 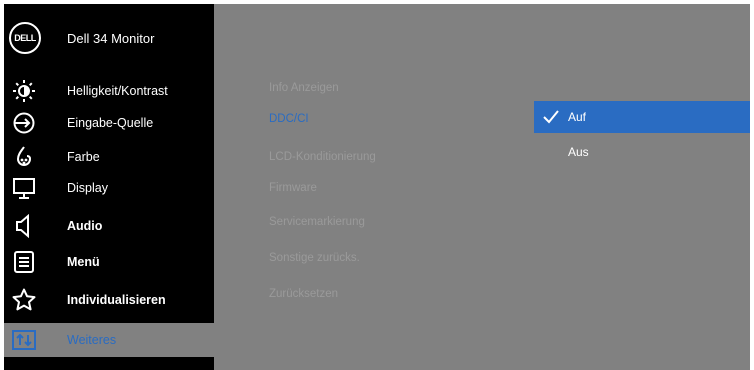 What do you see at coordinates (116, 300) in the screenshot?
I see `sidebar-item-label: Individualisieren` at bounding box center [116, 300].